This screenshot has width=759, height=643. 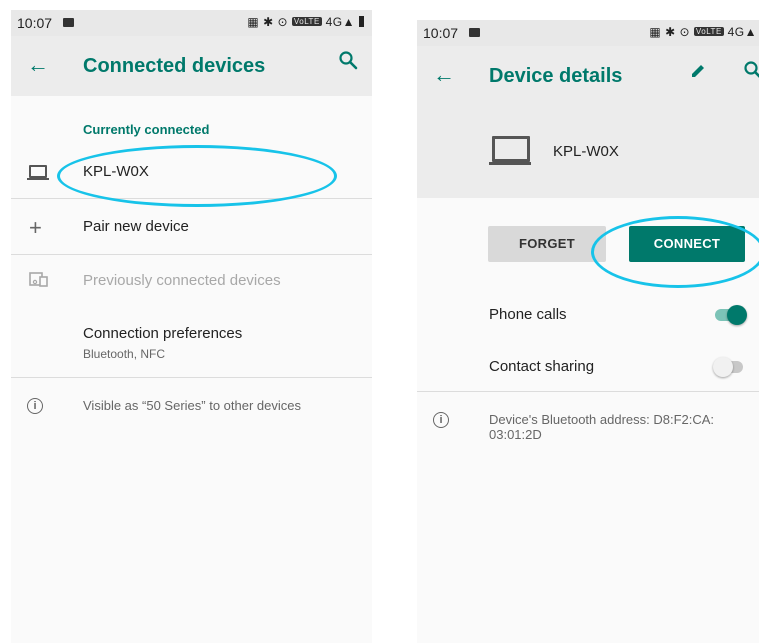 I want to click on connect-button: CONNECT, so click(x=687, y=244).